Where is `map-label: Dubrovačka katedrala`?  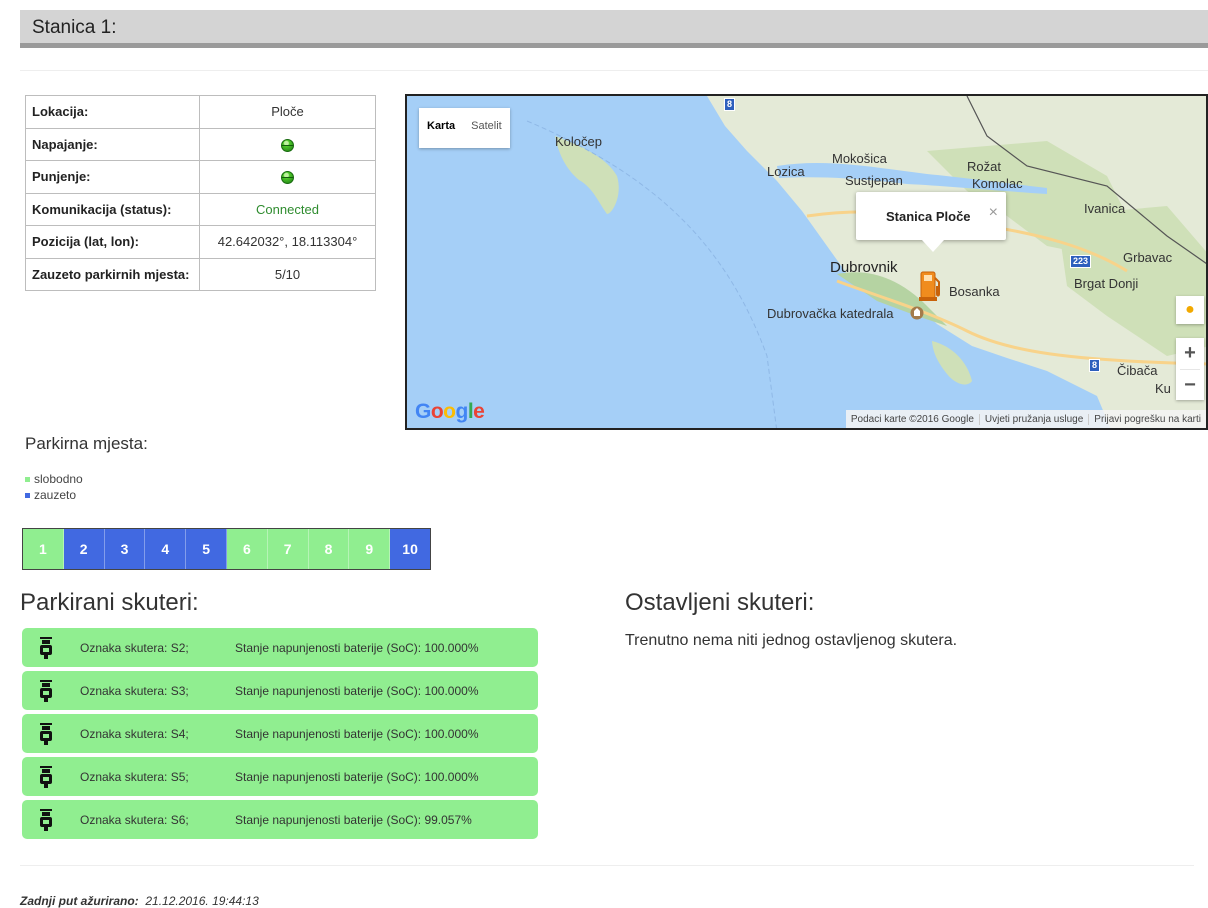
map-label: Dubrovačka katedrala is located at coordinates (830, 313).